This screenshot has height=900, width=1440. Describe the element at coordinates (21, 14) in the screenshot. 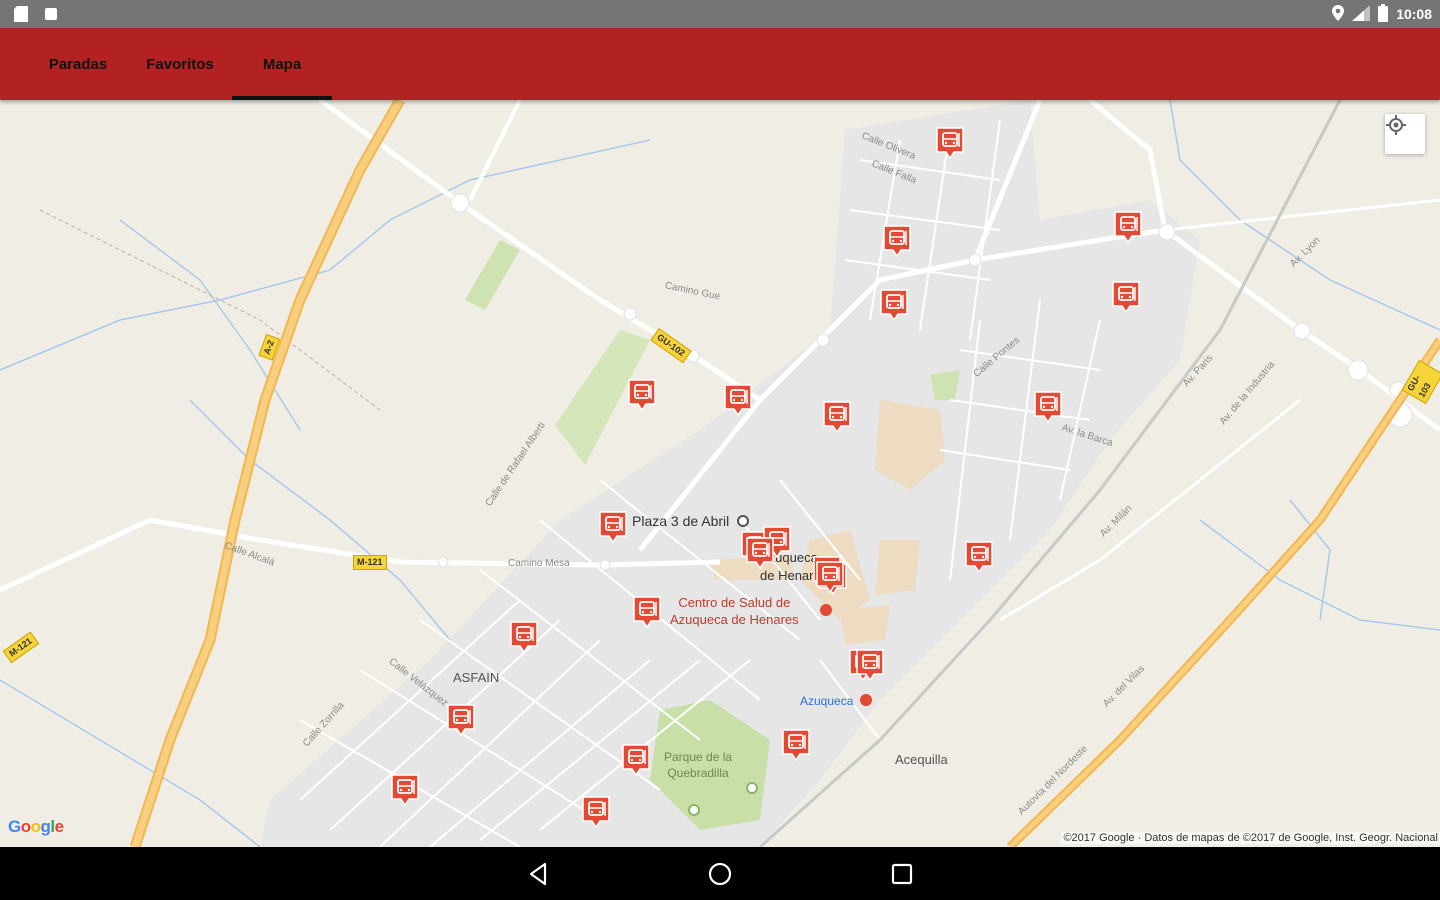

I see `sd-card-icon` at that location.